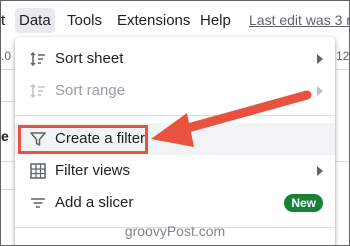  I want to click on annotation-arrow-icon, so click(231, 118).